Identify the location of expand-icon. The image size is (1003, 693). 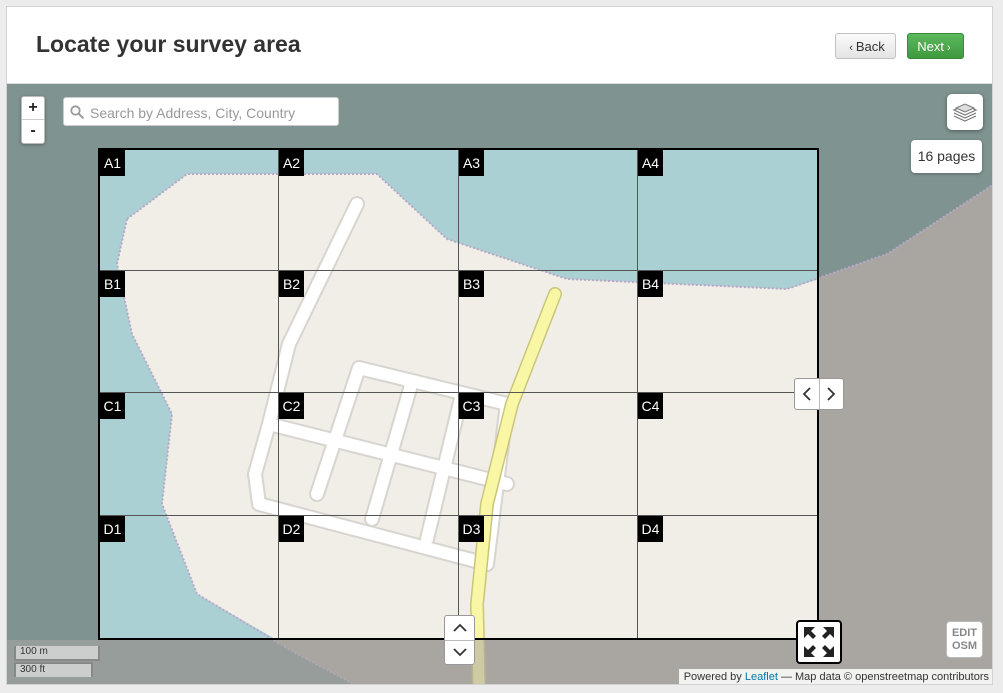
(819, 642).